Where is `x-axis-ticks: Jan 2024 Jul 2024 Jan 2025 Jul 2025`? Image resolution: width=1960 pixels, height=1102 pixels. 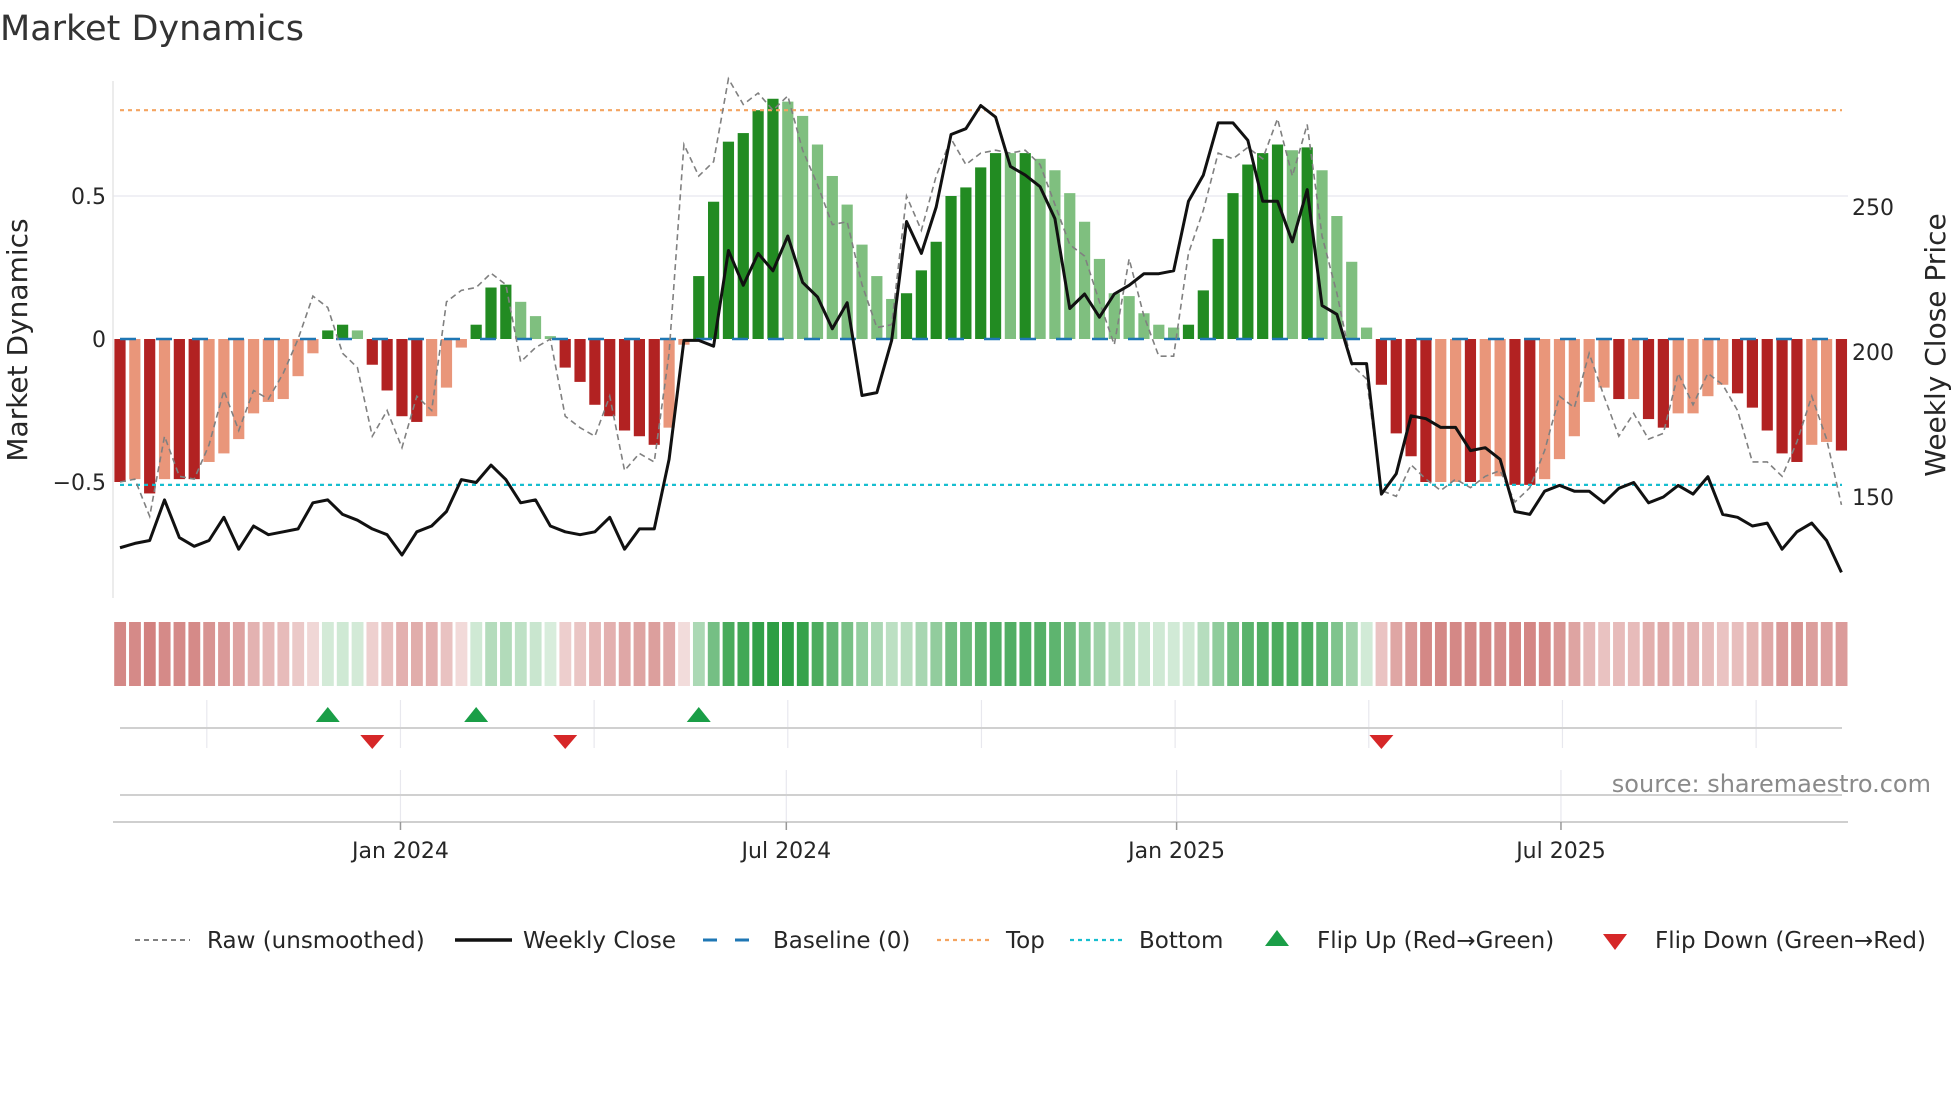
x-axis-ticks: Jan 2024 Jul 2024 Jan 2025 Jul 2025 is located at coordinates (978, 843).